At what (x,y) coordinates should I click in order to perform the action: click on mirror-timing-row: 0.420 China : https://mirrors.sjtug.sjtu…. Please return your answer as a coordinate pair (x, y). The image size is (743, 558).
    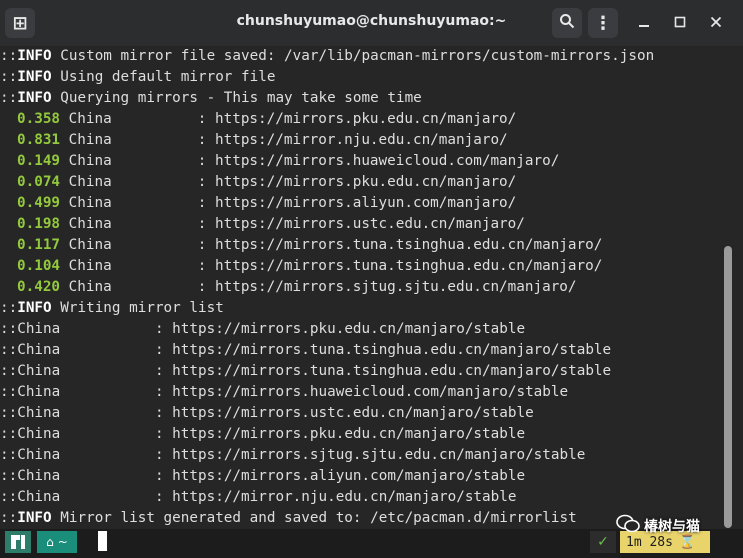
    Looking at the image, I should click on (297, 287).